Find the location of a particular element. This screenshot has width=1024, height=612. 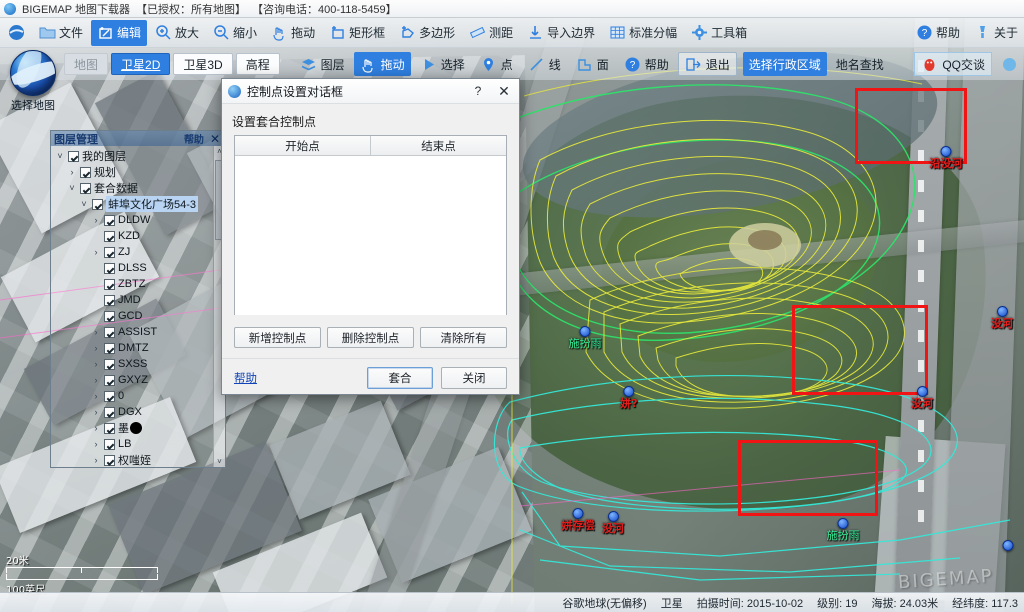

layer-row: › GXYZ is located at coordinates (139, 380).